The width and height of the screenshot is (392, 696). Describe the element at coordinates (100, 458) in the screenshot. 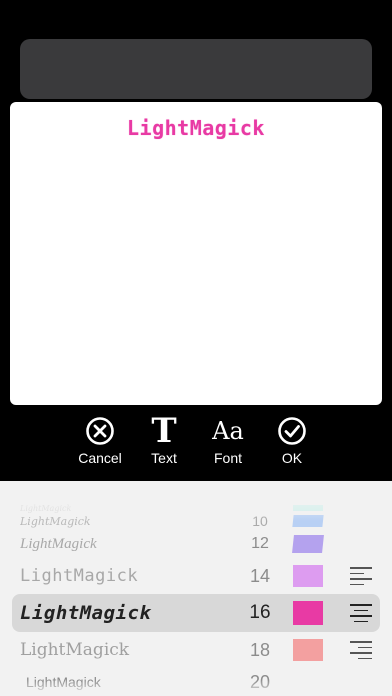

I see `cancel-label: Cancel` at that location.